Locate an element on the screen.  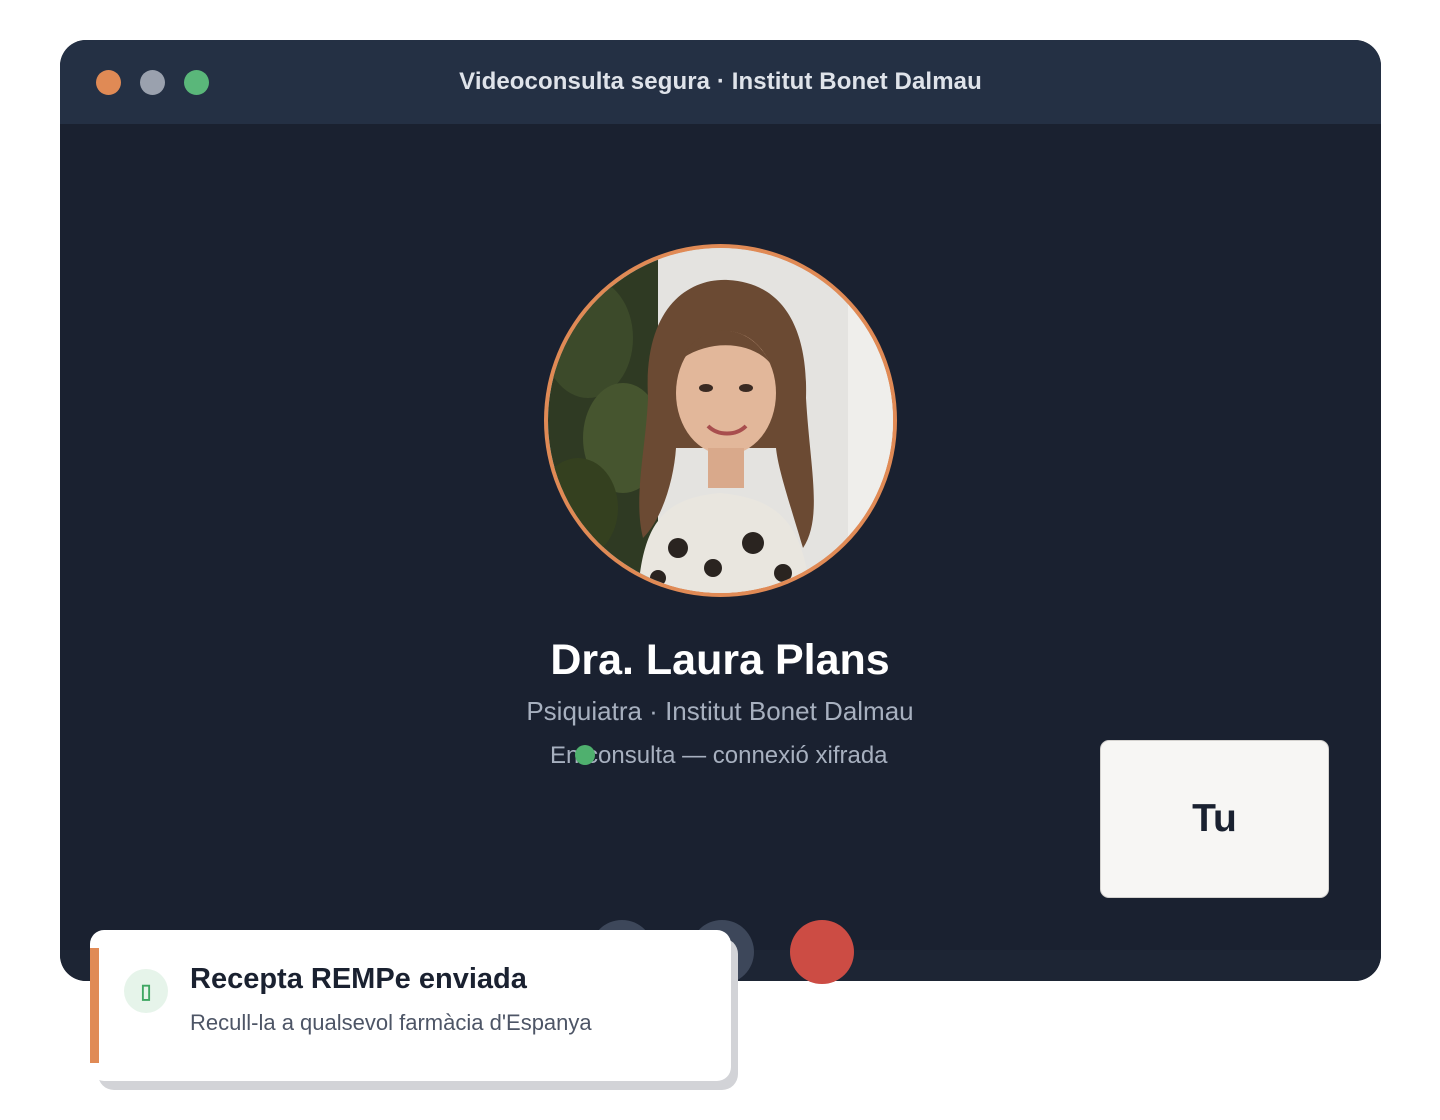
self-video-tile: Tu is located at coordinates (1214, 819).